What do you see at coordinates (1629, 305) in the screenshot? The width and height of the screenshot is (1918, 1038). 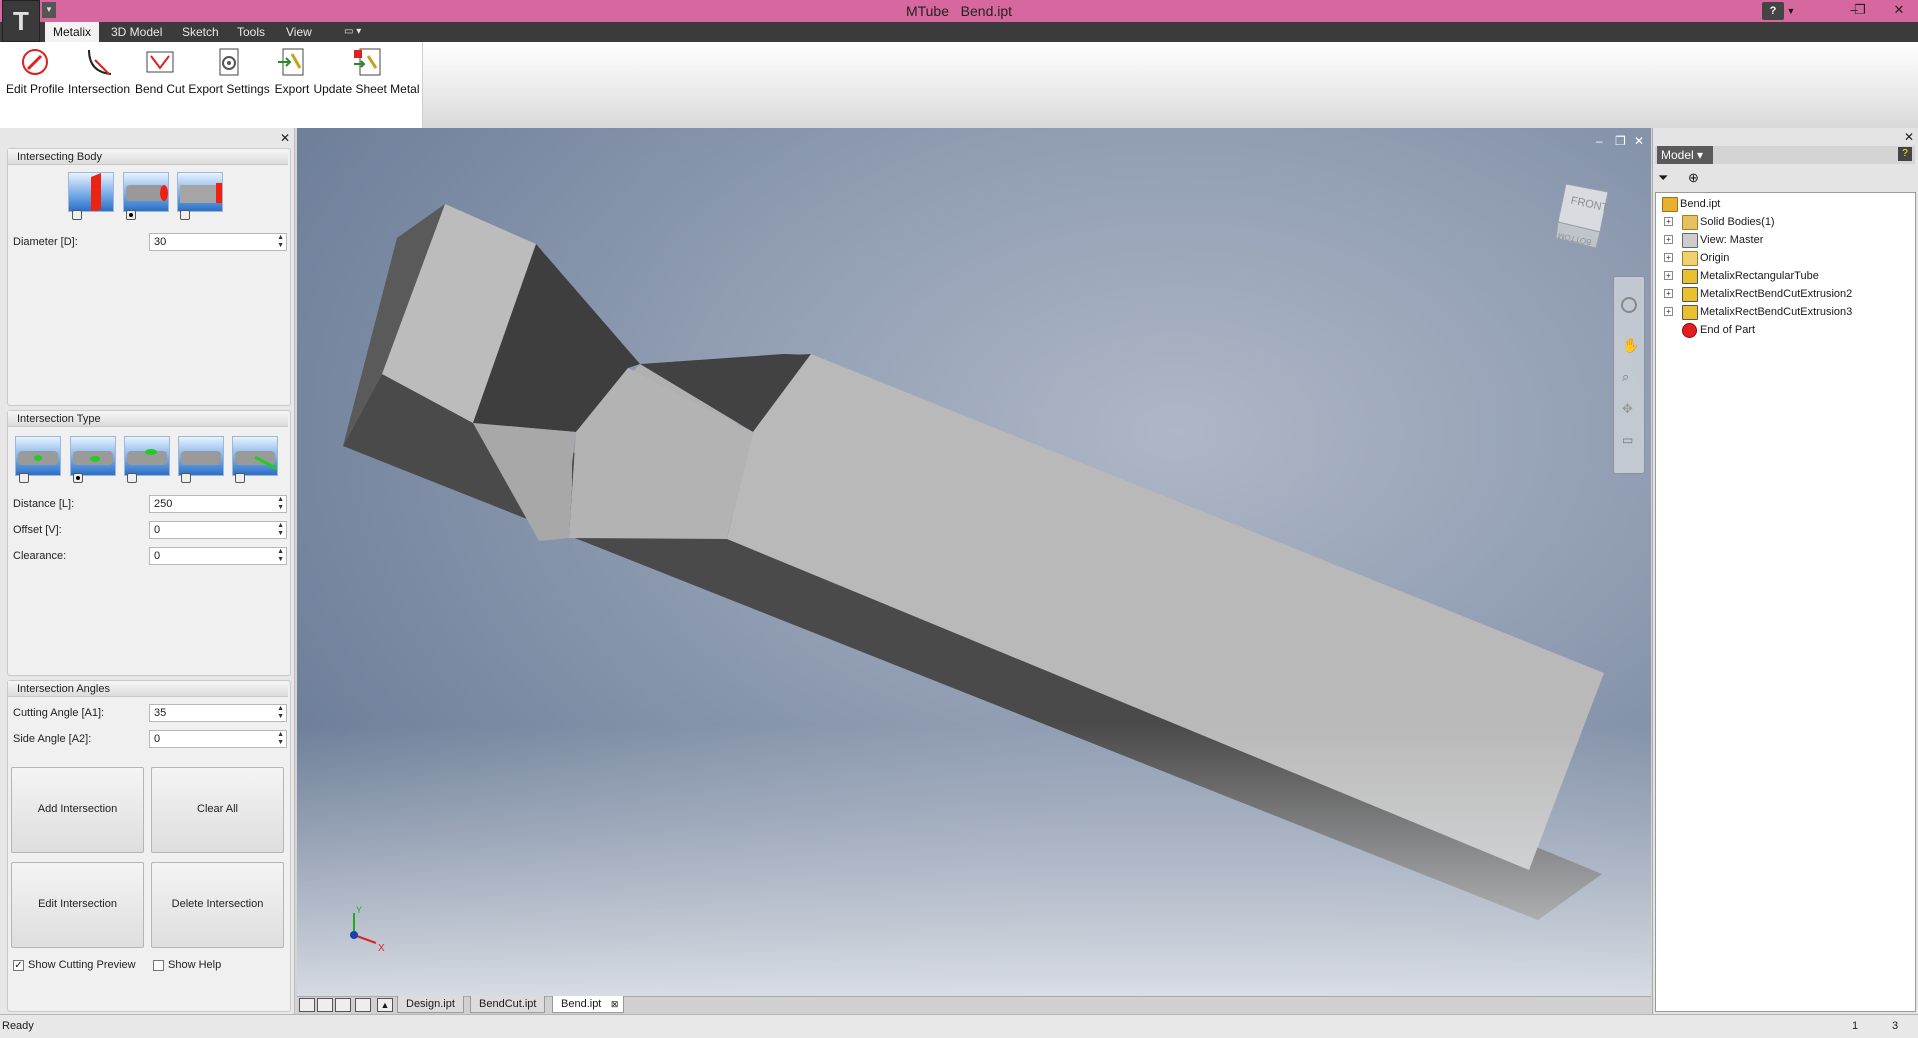 I see `steering-wheel-icon` at bounding box center [1629, 305].